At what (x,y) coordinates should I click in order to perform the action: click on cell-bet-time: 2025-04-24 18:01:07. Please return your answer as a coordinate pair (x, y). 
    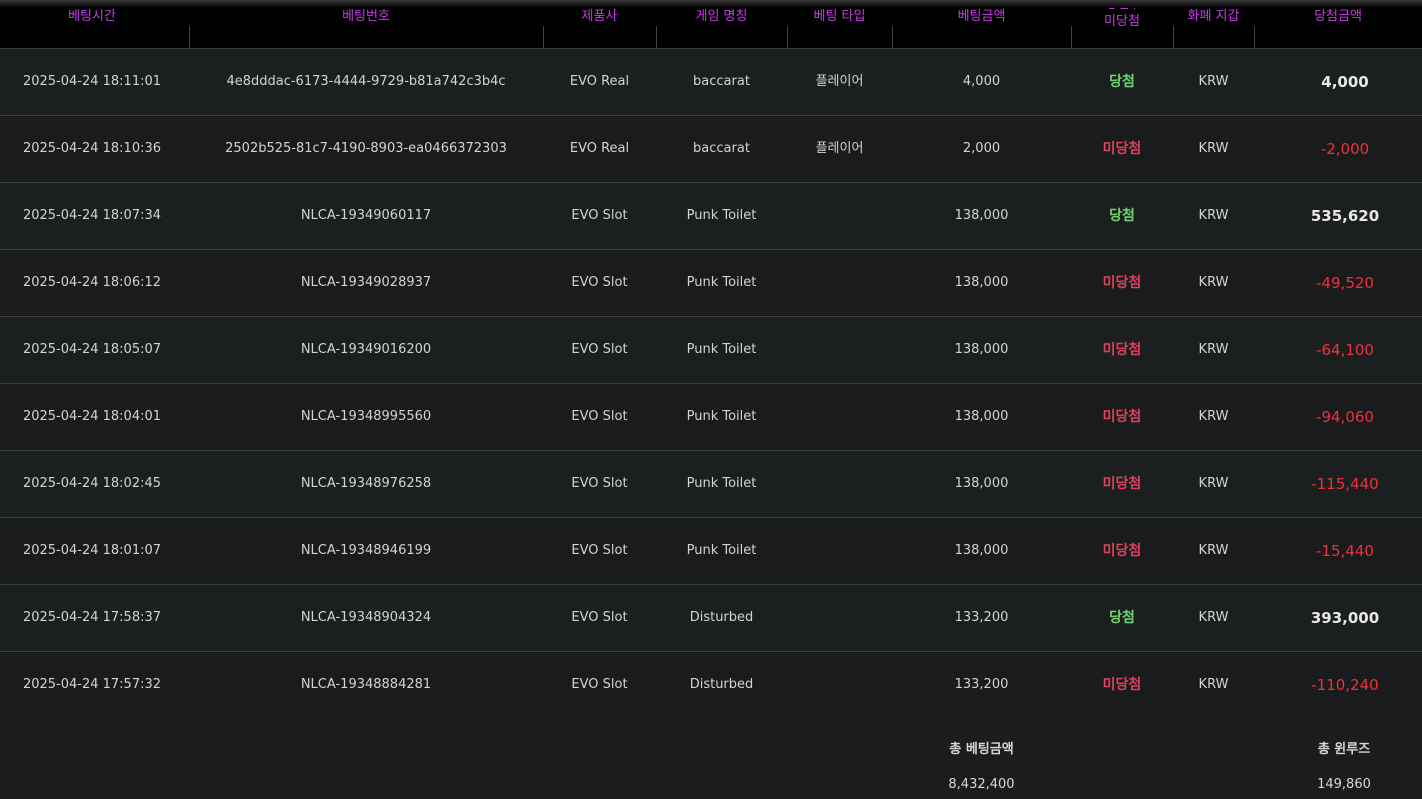
    Looking at the image, I should click on (92, 550).